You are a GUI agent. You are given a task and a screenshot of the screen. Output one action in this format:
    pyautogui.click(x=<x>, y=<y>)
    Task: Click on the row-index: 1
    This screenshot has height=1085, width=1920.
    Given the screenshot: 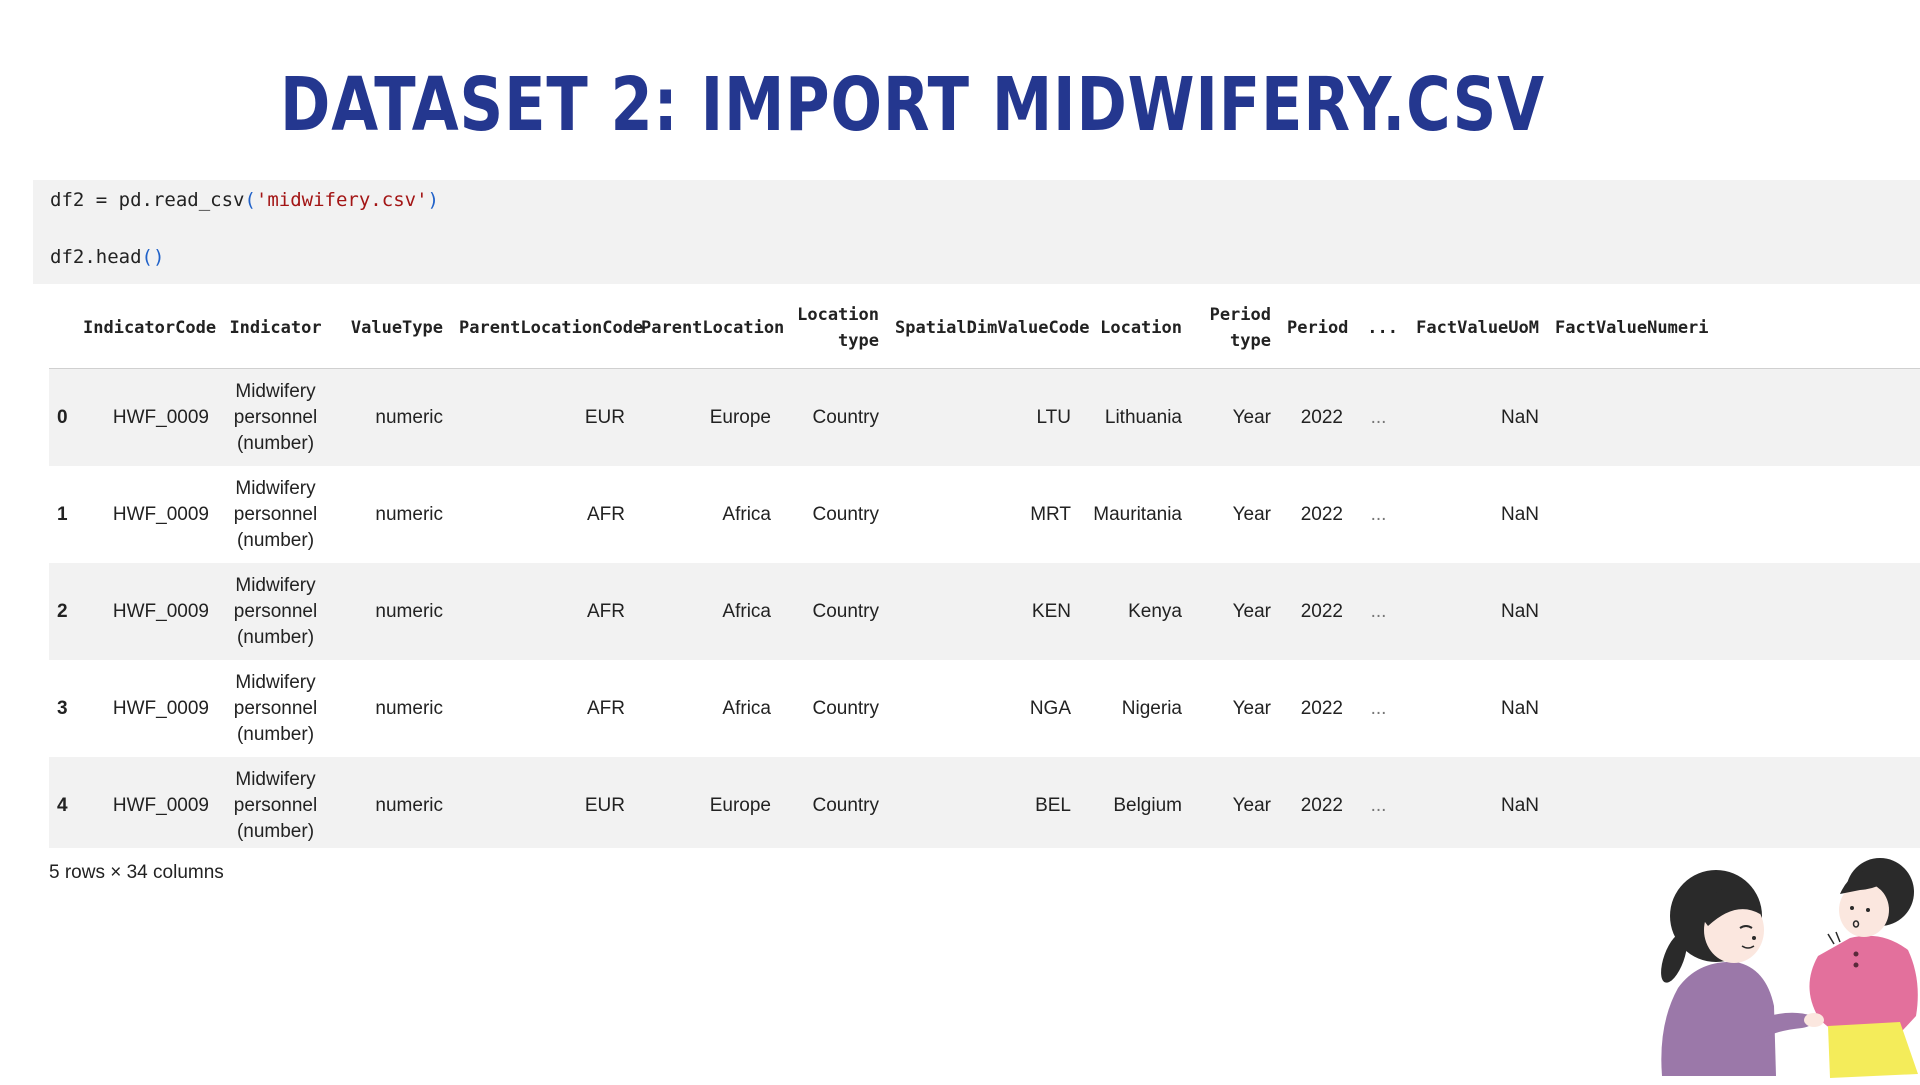 What is the action you would take?
    pyautogui.click(x=62, y=514)
    